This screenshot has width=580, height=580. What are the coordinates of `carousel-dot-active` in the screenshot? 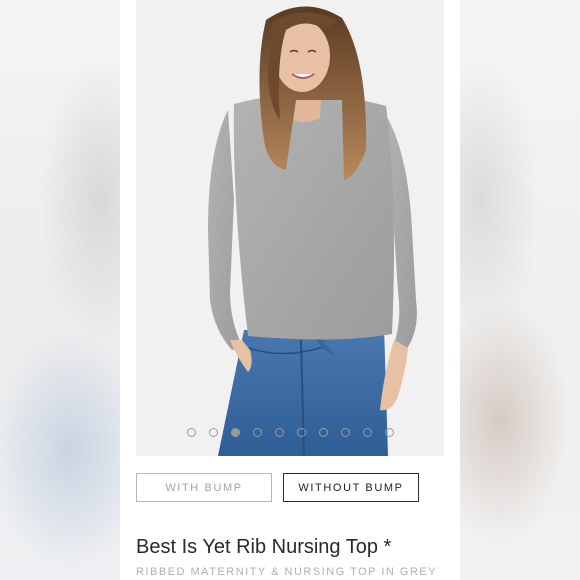 It's located at (235, 432).